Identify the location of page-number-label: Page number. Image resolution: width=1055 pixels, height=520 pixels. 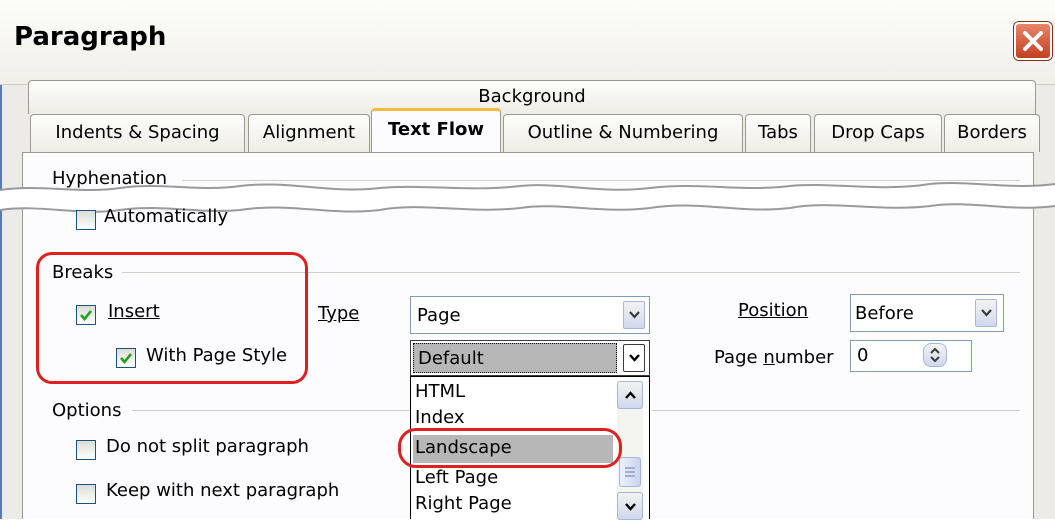
(774, 357).